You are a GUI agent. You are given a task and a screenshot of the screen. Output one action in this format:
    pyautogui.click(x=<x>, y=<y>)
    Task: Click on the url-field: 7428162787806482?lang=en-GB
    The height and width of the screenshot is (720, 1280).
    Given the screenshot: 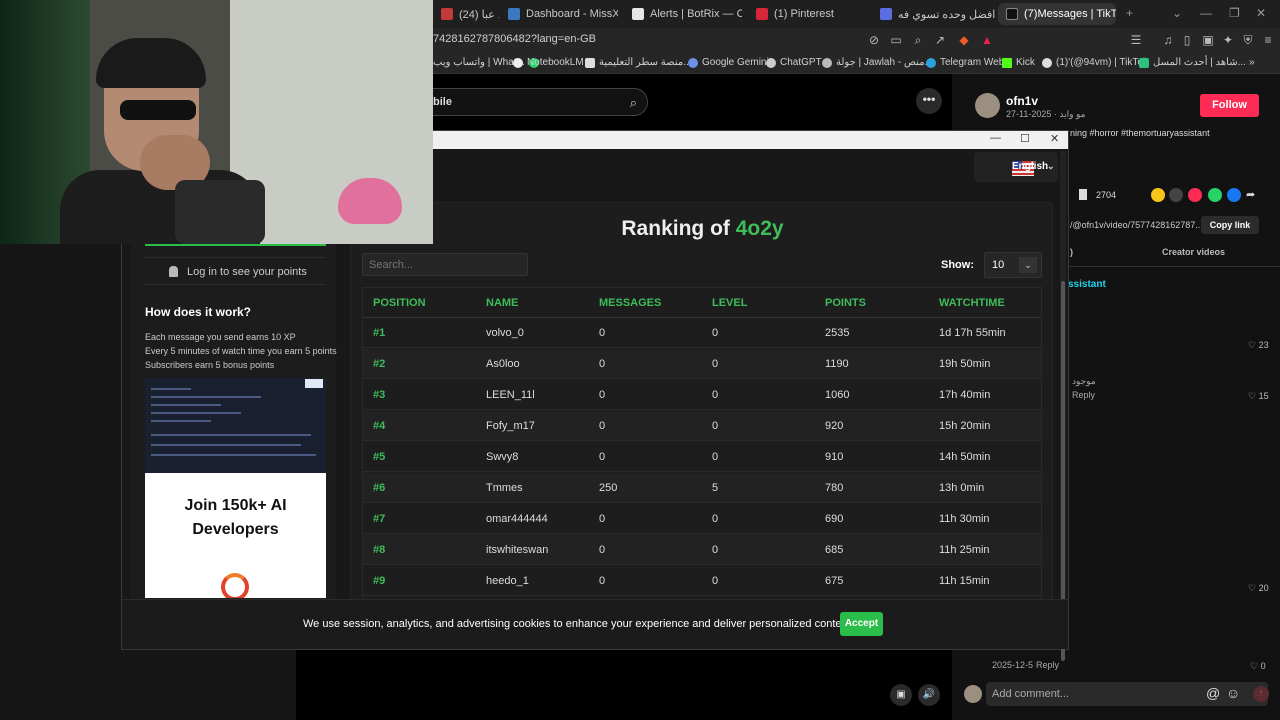 What is the action you would take?
    pyautogui.click(x=514, y=39)
    